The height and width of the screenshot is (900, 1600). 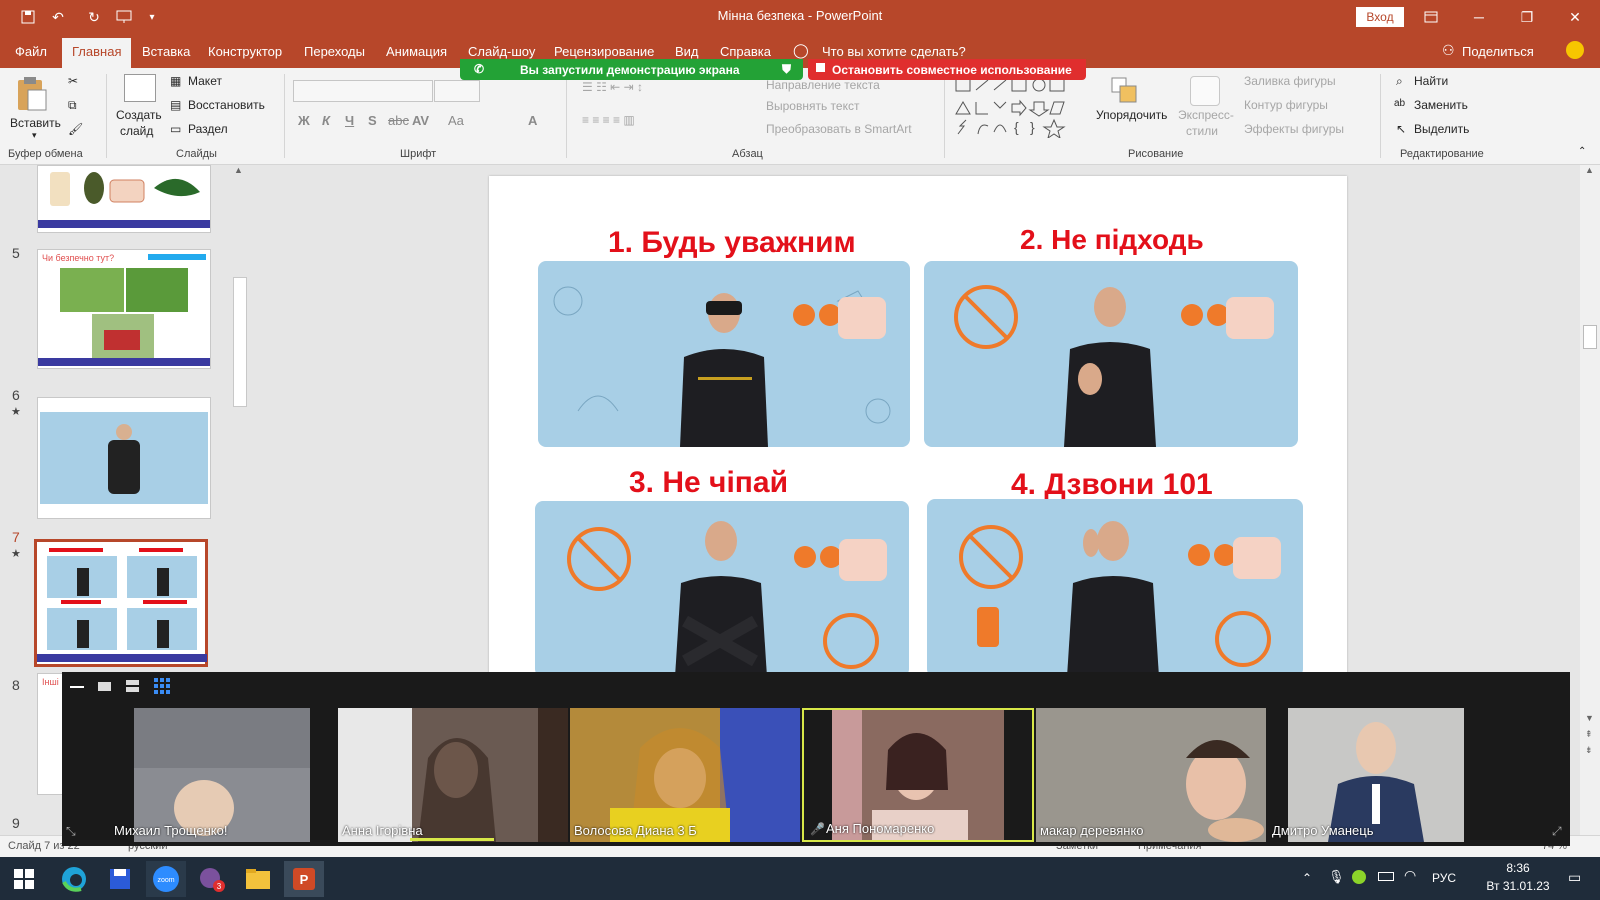 I want to click on ribbon-display-icon, so click(x=1431, y=17).